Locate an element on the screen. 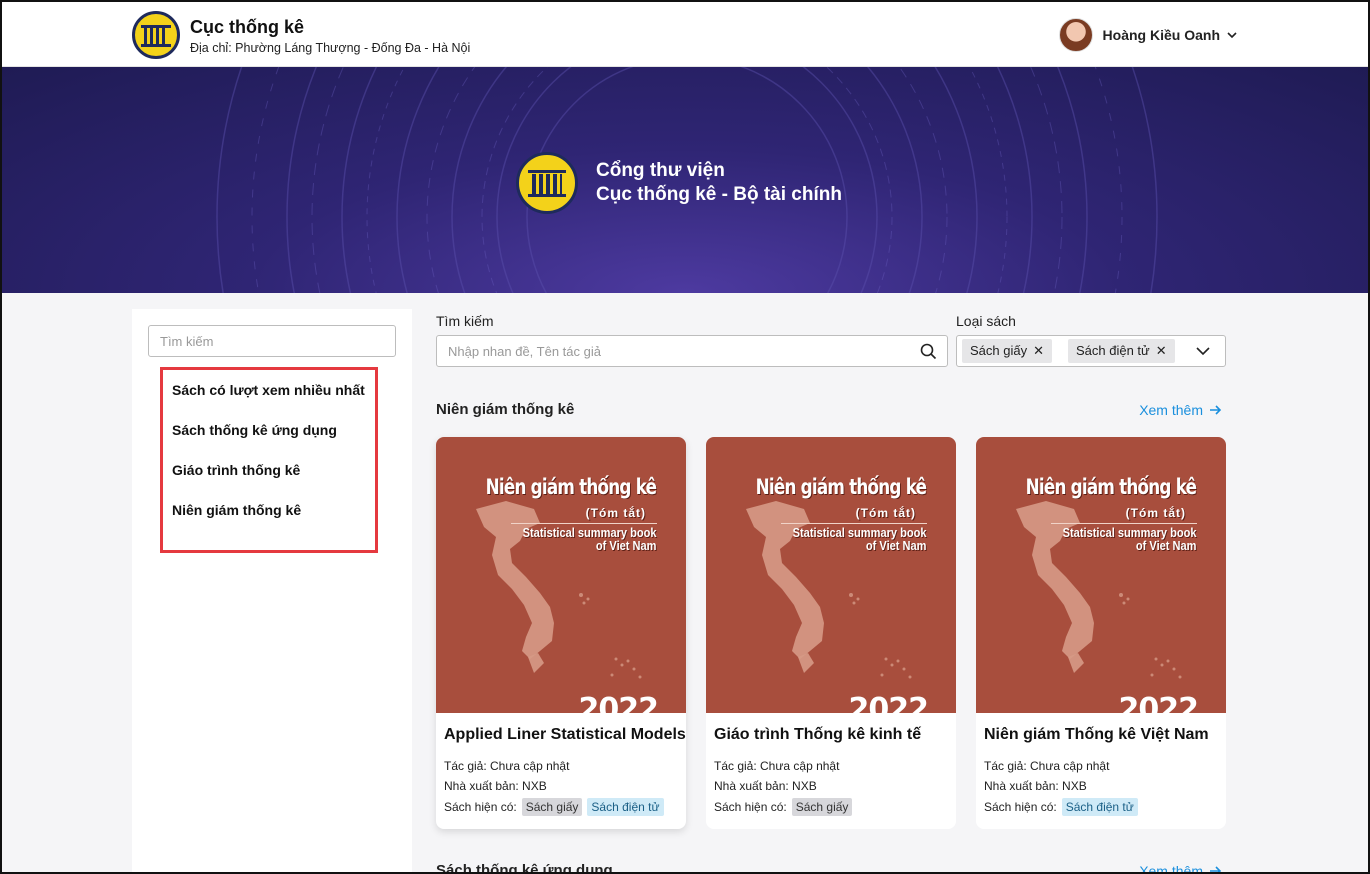  type-tag-paper: Sách giấy ✕ is located at coordinates (1007, 351).